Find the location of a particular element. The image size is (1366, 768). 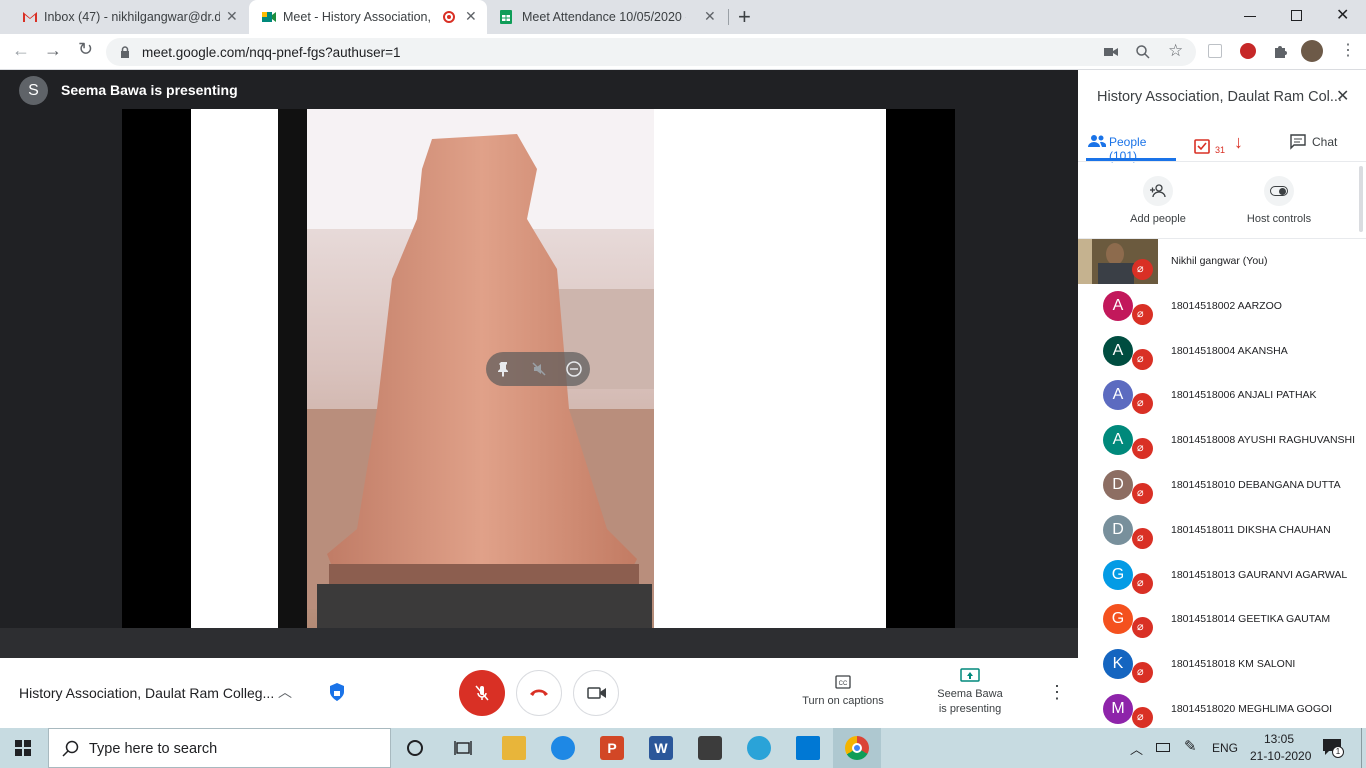

captions-label: Turn on captions is located at coordinates (843, 701).